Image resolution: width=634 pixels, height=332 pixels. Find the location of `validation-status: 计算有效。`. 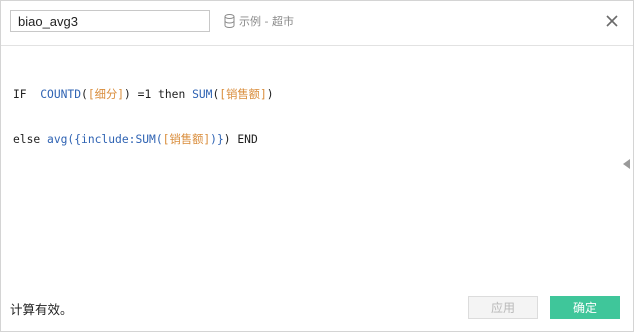

validation-status: 计算有效。 is located at coordinates (41, 309).